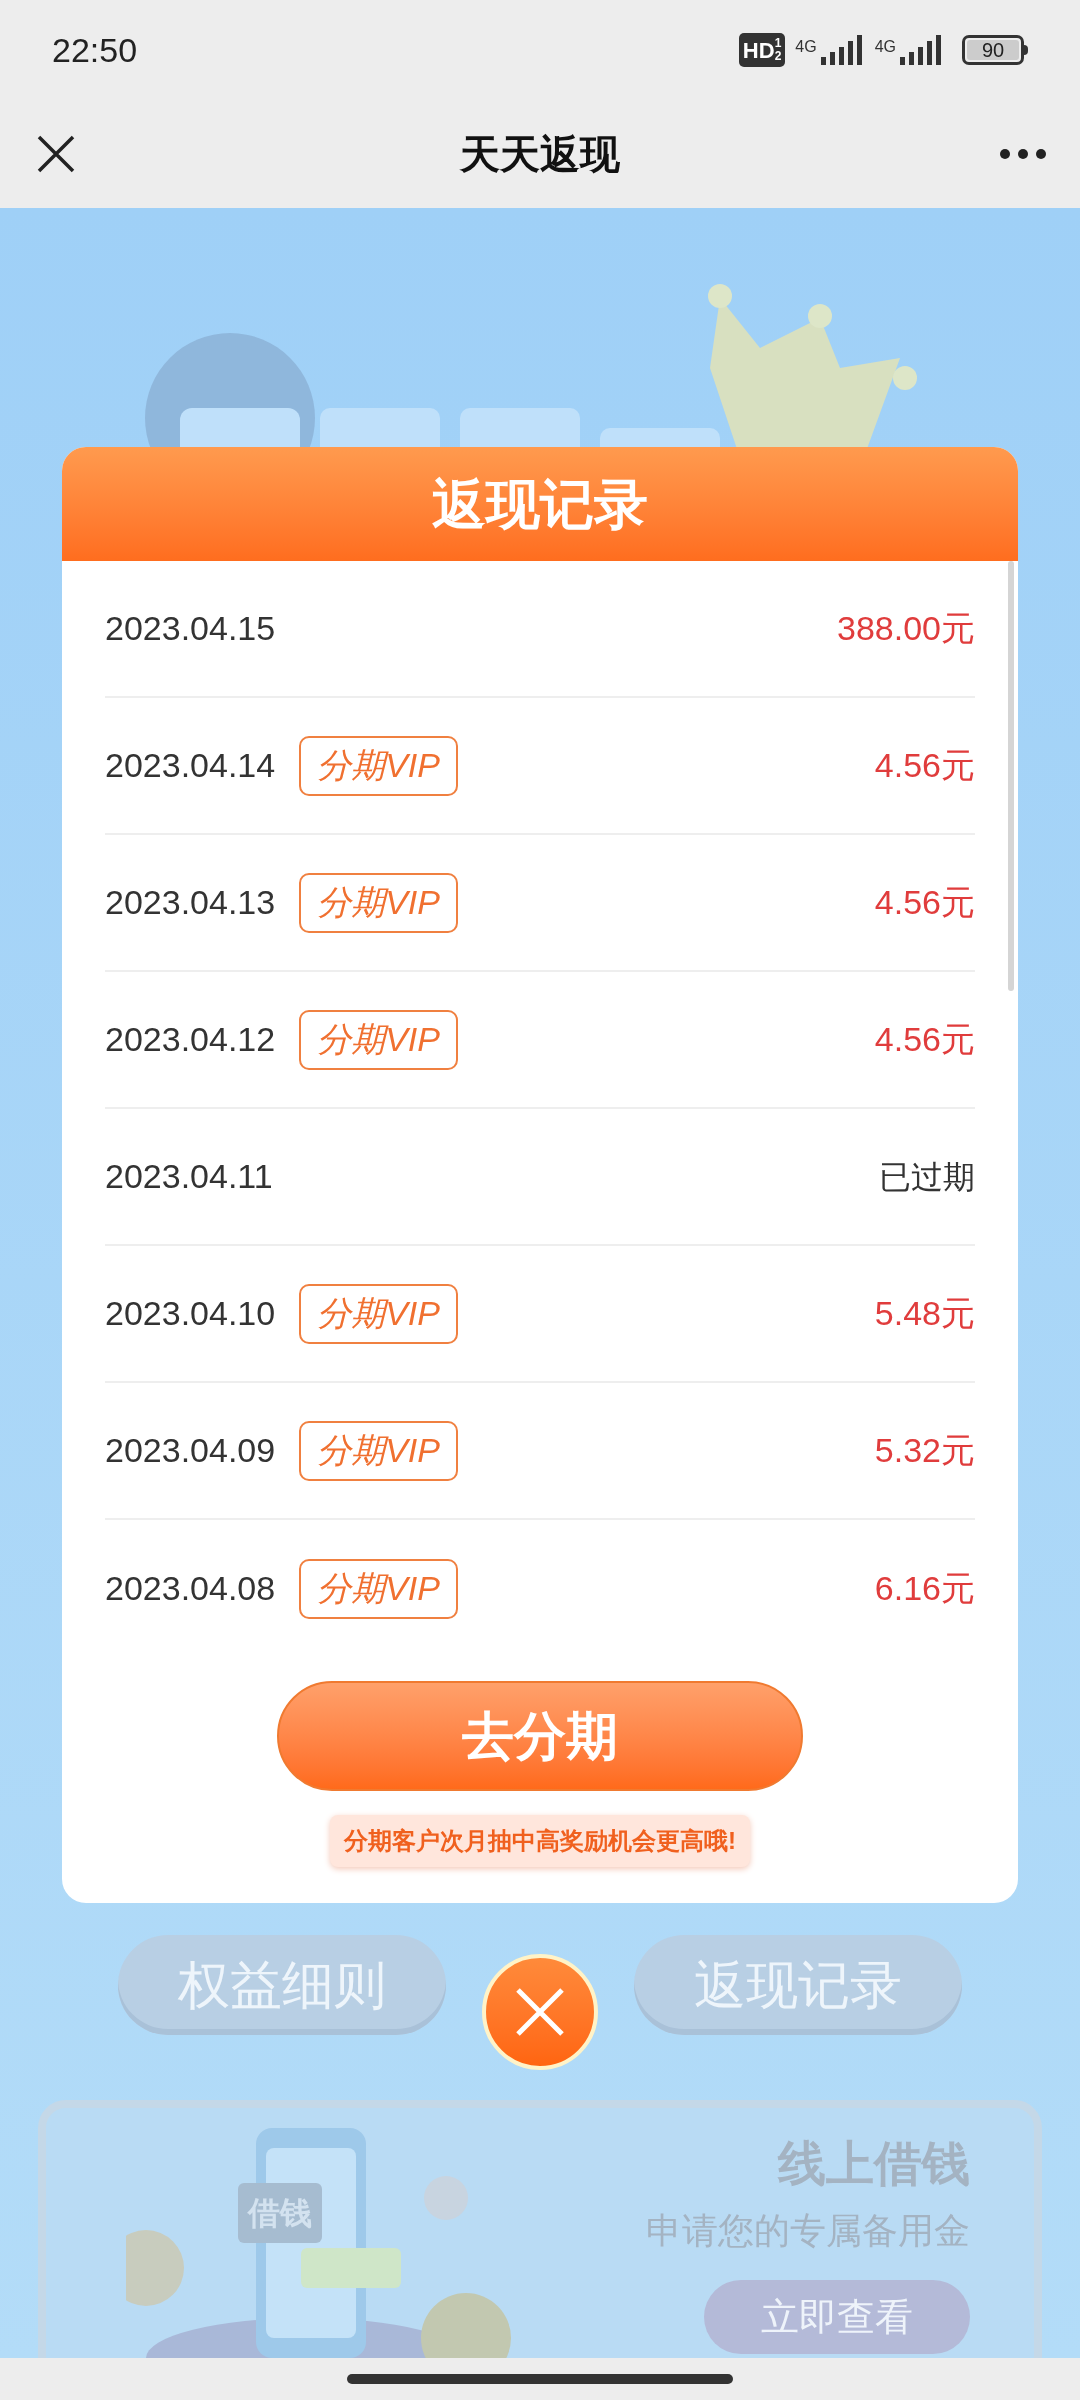  I want to click on clock-time: 22:50, so click(95, 50).